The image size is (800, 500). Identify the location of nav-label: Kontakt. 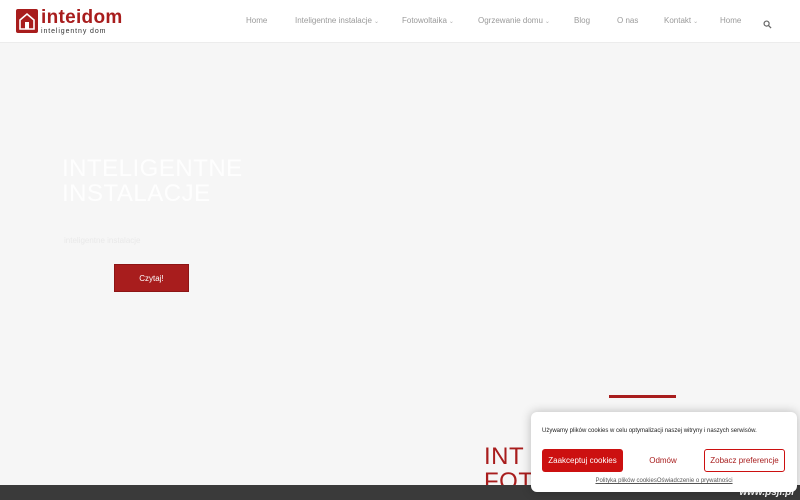
(678, 20).